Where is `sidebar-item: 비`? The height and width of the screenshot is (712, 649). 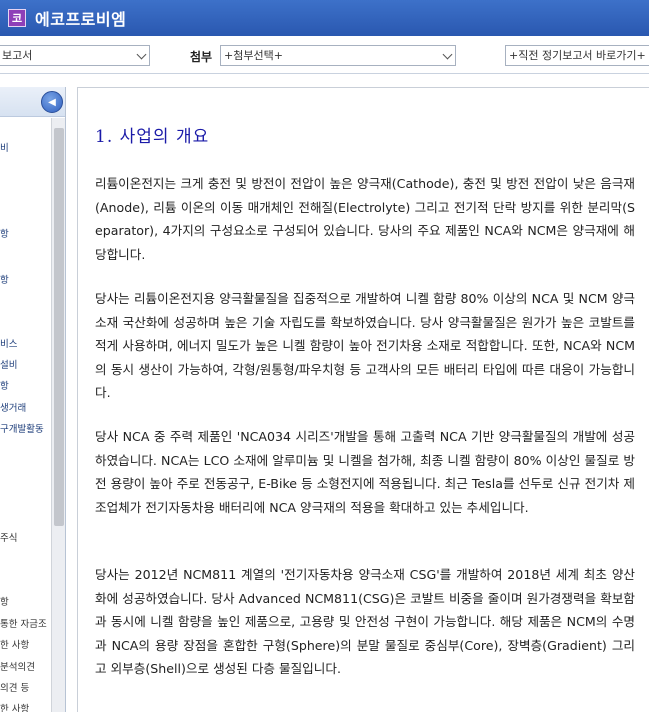
sidebar-item: 비 is located at coordinates (4, 147).